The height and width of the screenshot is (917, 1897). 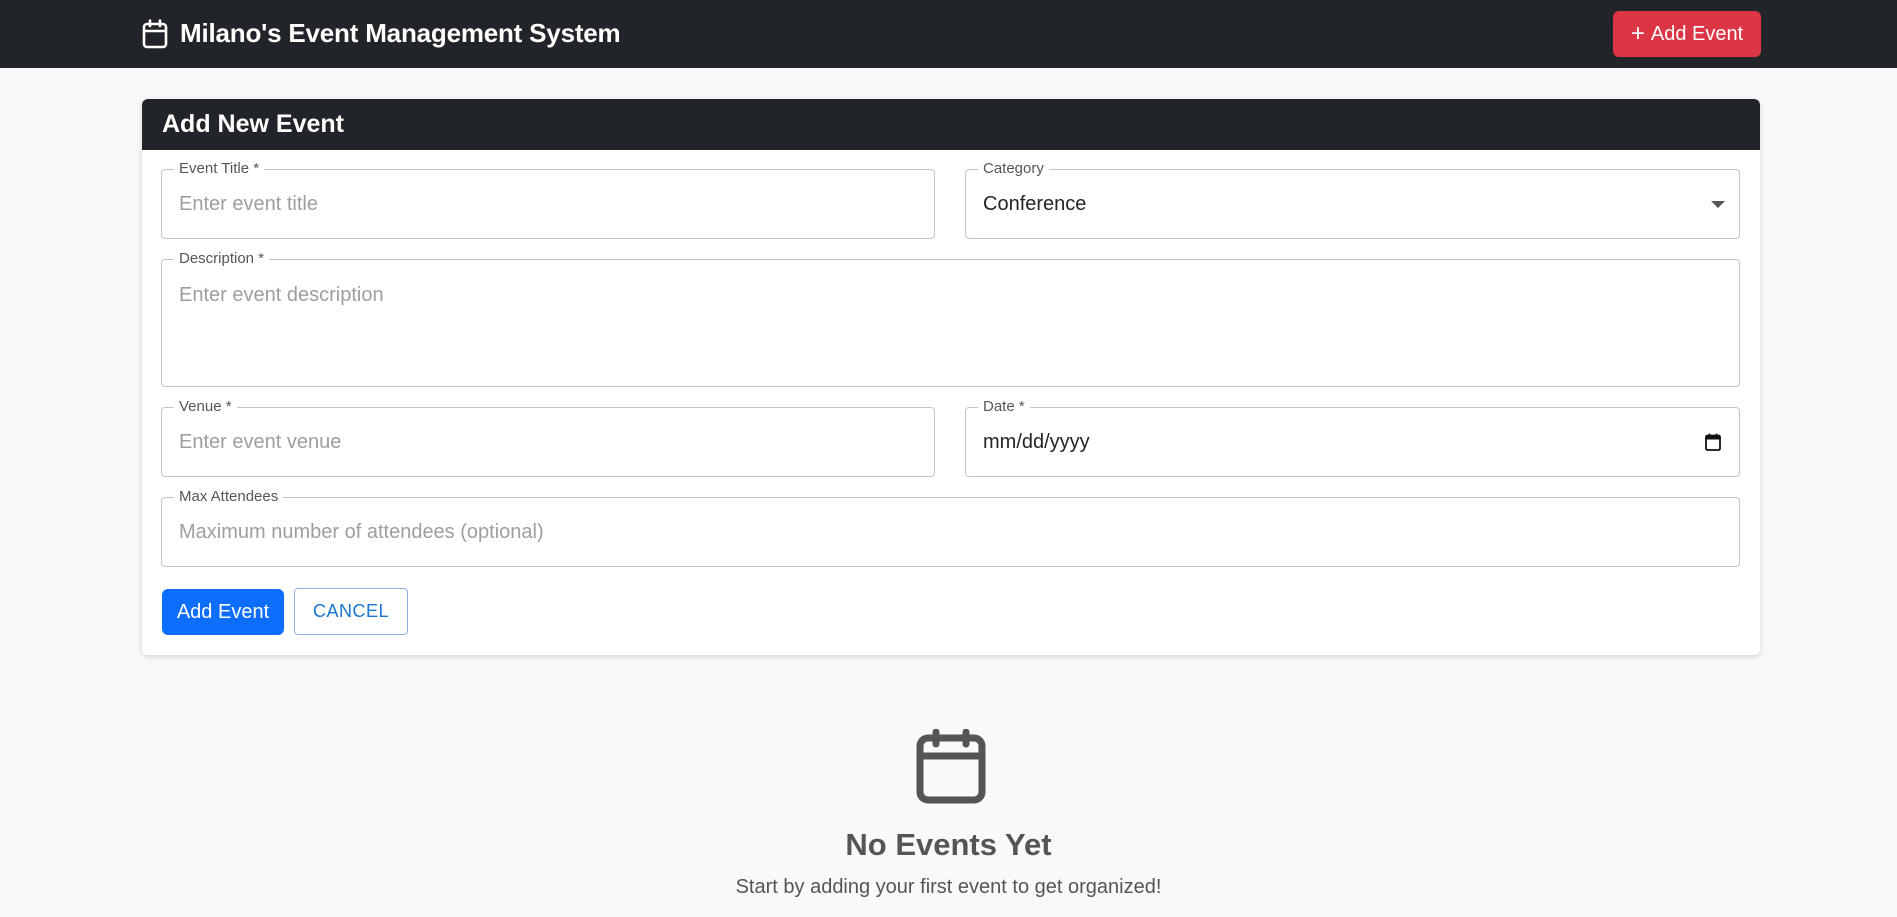 I want to click on event-title-field: Event Title * Enter event title, so click(x=548, y=199).